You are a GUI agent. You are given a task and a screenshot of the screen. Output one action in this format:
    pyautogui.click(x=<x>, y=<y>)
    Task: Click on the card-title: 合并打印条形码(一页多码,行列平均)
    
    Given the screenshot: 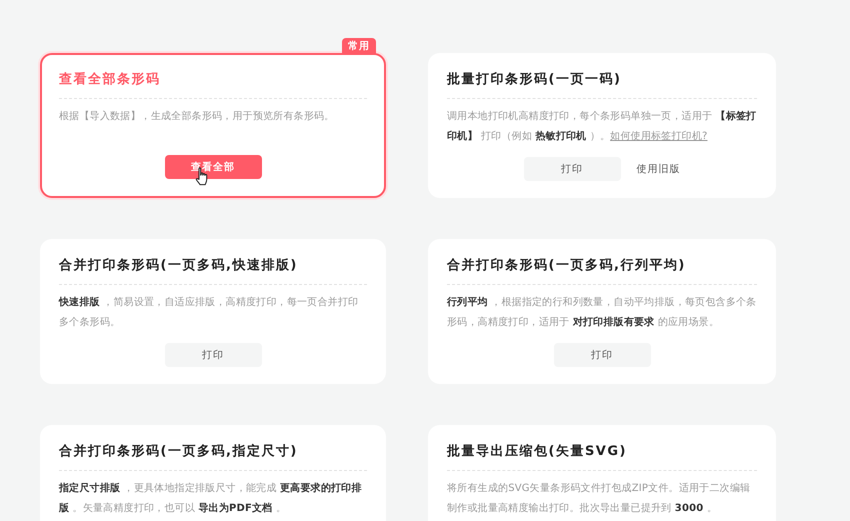 What is the action you would take?
    pyautogui.click(x=602, y=271)
    